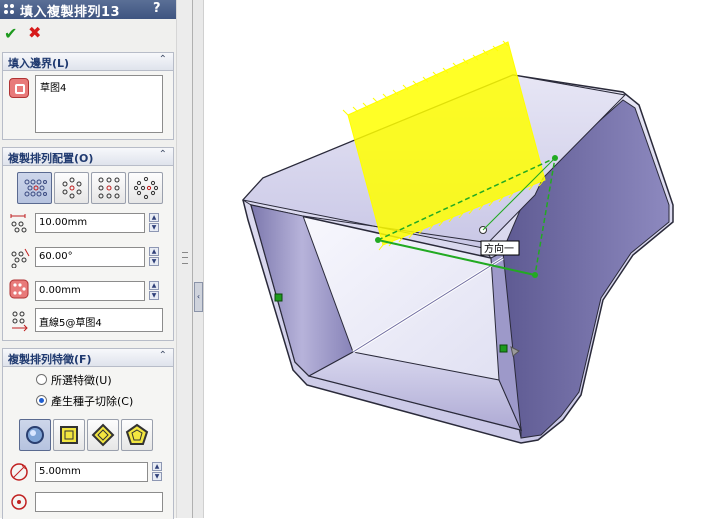  I want to click on fill-boundary-section: 填入邊界(L) ⌃ 草图4, so click(88, 96).